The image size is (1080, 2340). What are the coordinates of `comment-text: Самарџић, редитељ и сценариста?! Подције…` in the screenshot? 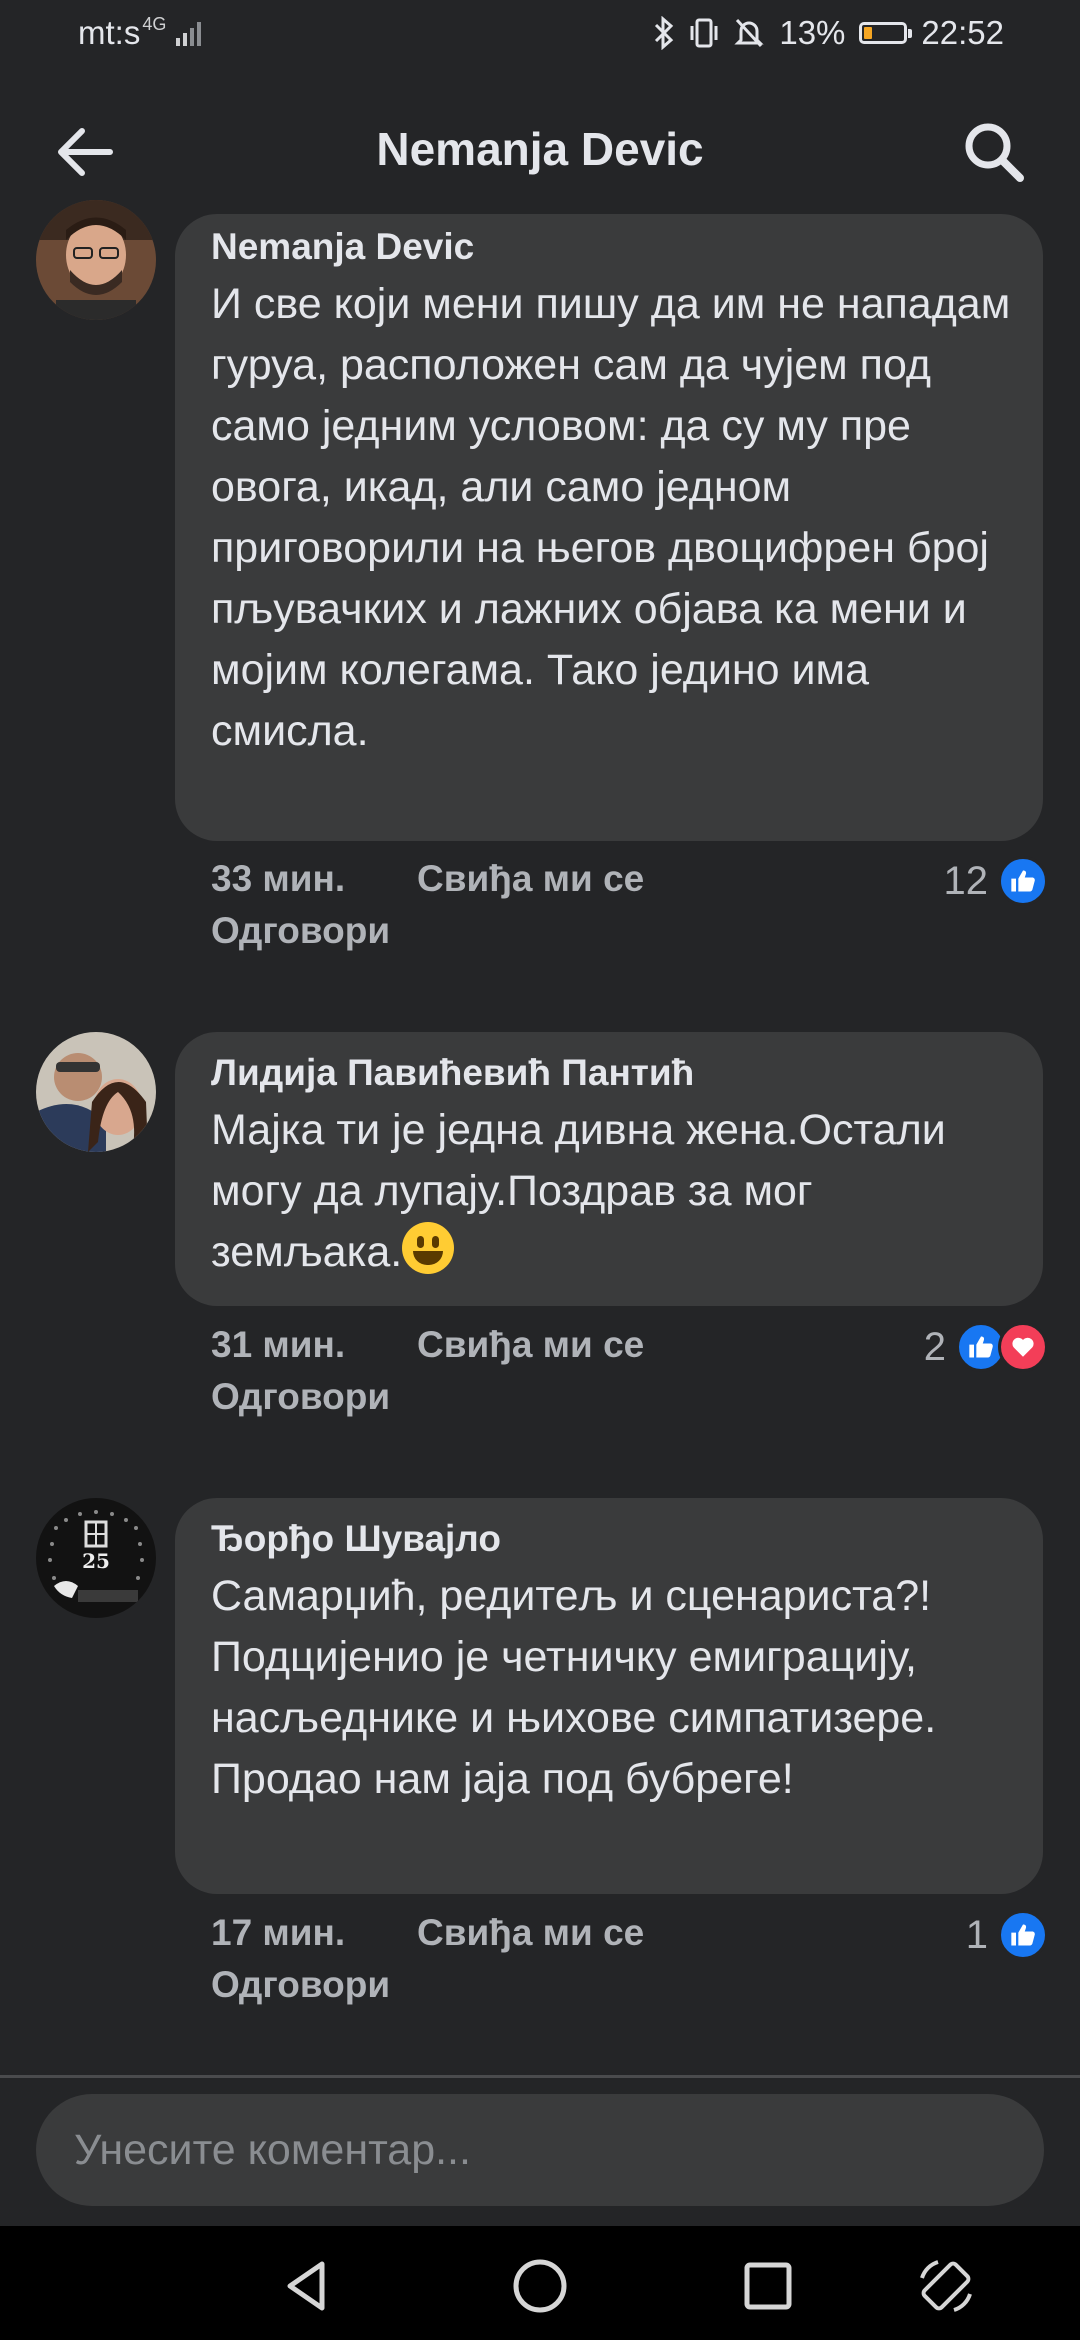 It's located at (574, 1687).